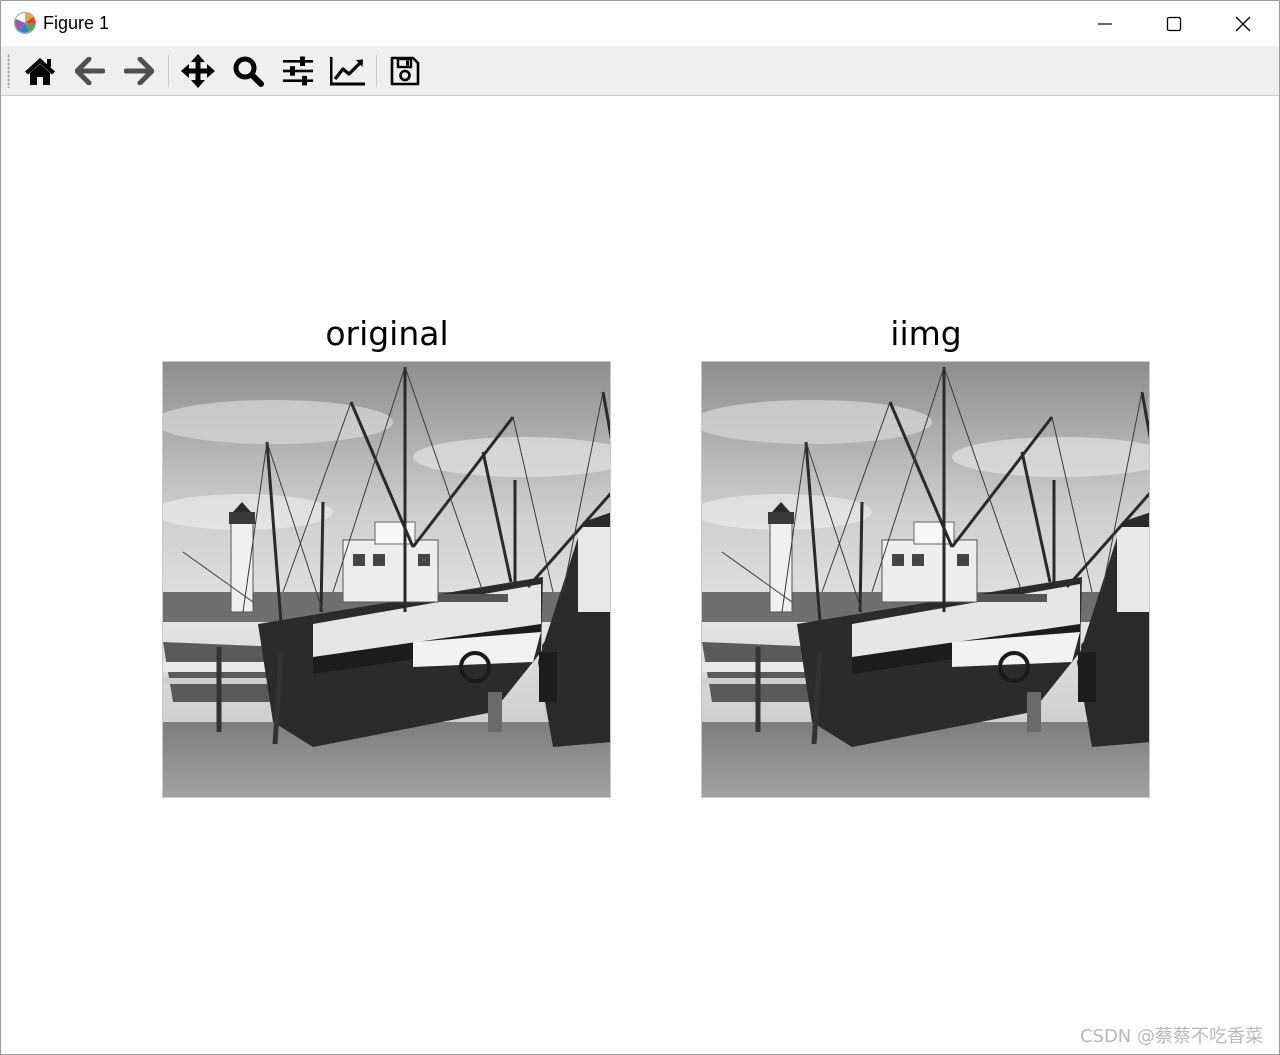 The image size is (1280, 1055). I want to click on save-button, so click(405, 71).